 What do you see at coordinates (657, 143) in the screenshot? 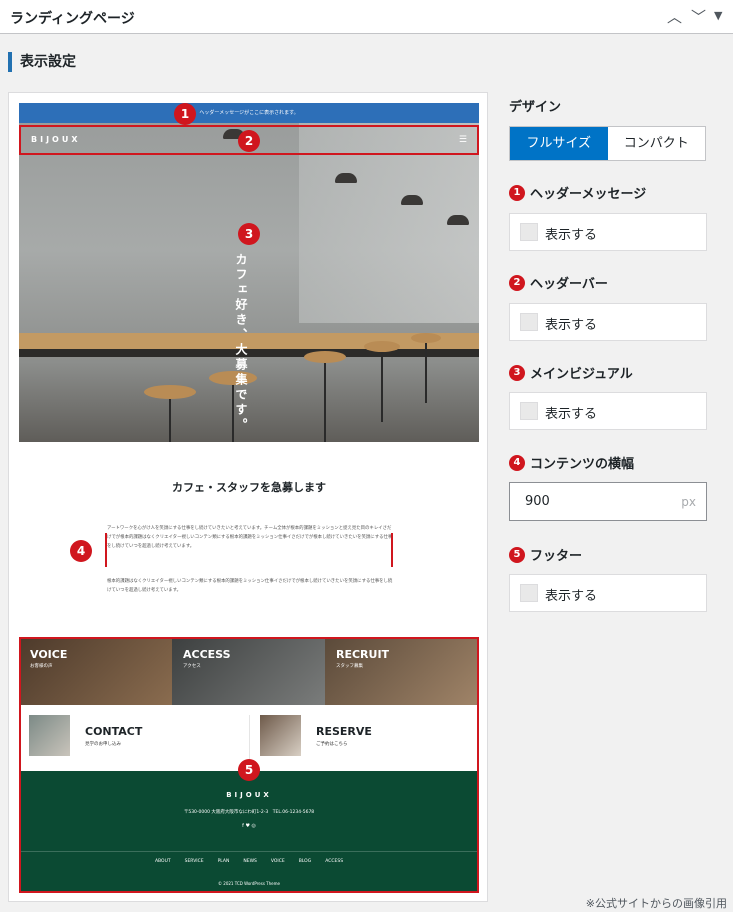
I see `design-option-compact: コンパクト` at bounding box center [657, 143].